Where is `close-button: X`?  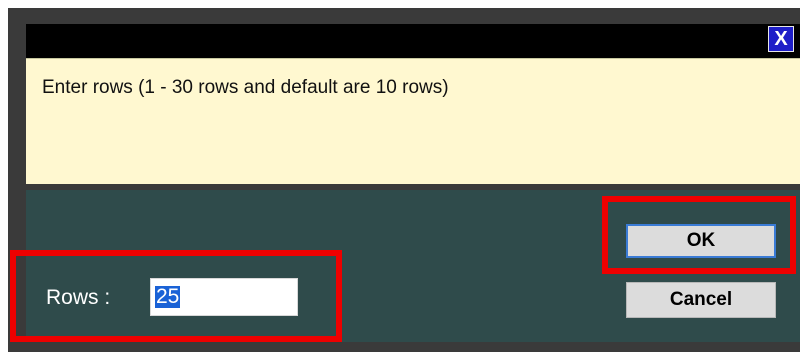
close-button: X is located at coordinates (781, 39).